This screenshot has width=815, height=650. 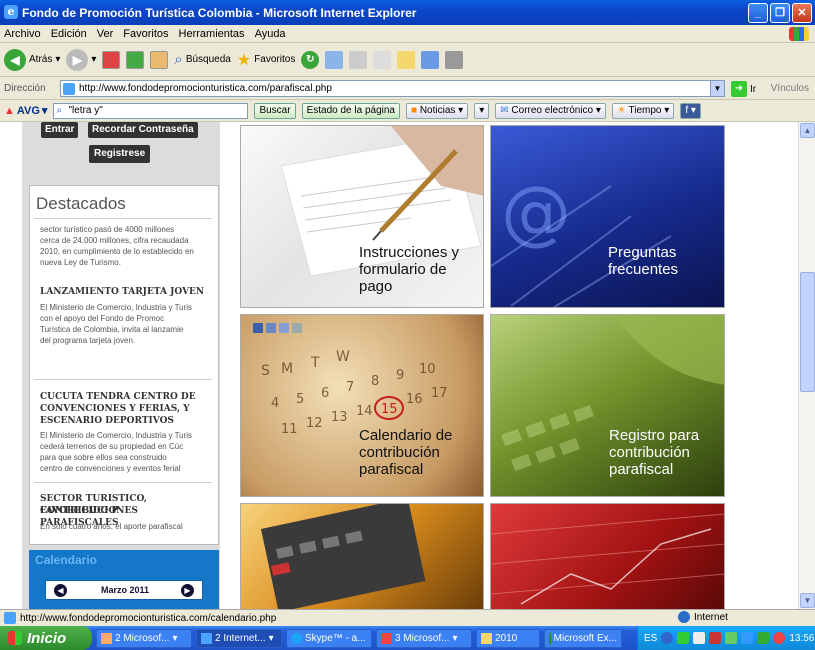 I want to click on tile-registro: Registro para contribución parafiscal, so click(x=607, y=405).